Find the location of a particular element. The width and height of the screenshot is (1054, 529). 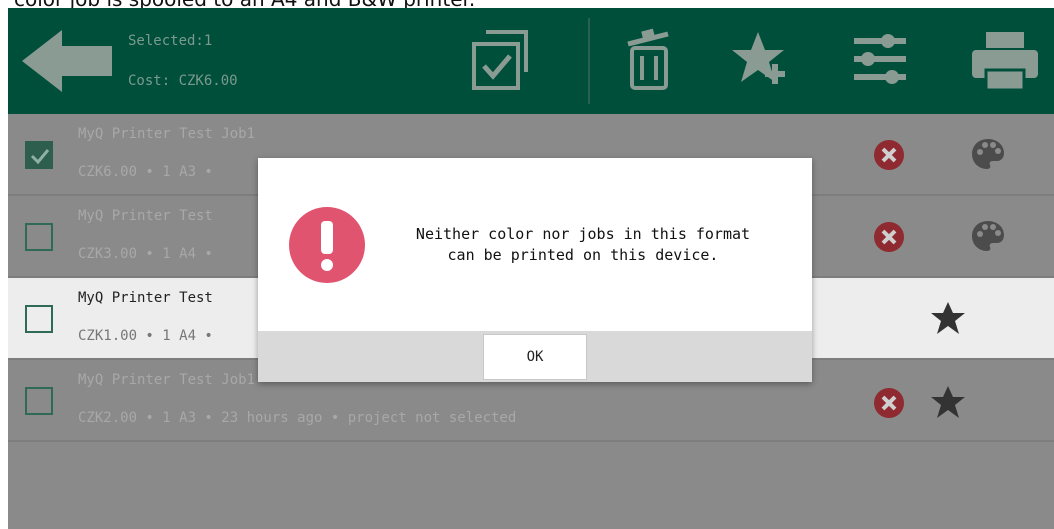

exclamation-icon is located at coordinates (327, 245).